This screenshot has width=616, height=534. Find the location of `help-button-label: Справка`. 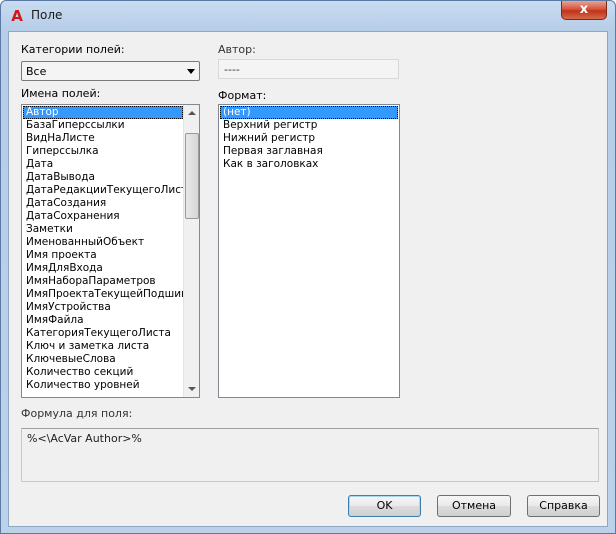

help-button-label: Справка is located at coordinates (563, 505).